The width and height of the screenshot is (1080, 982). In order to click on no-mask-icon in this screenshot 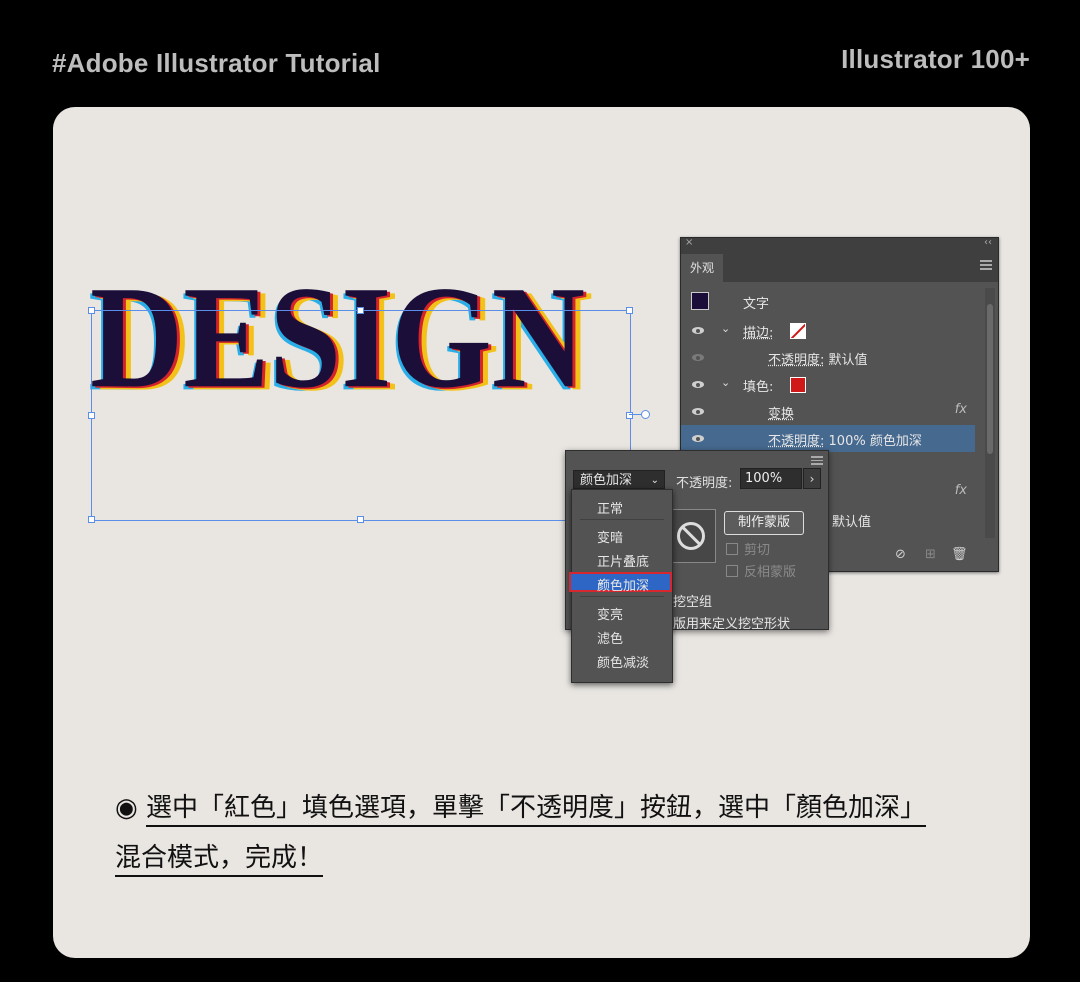, I will do `click(691, 536)`.